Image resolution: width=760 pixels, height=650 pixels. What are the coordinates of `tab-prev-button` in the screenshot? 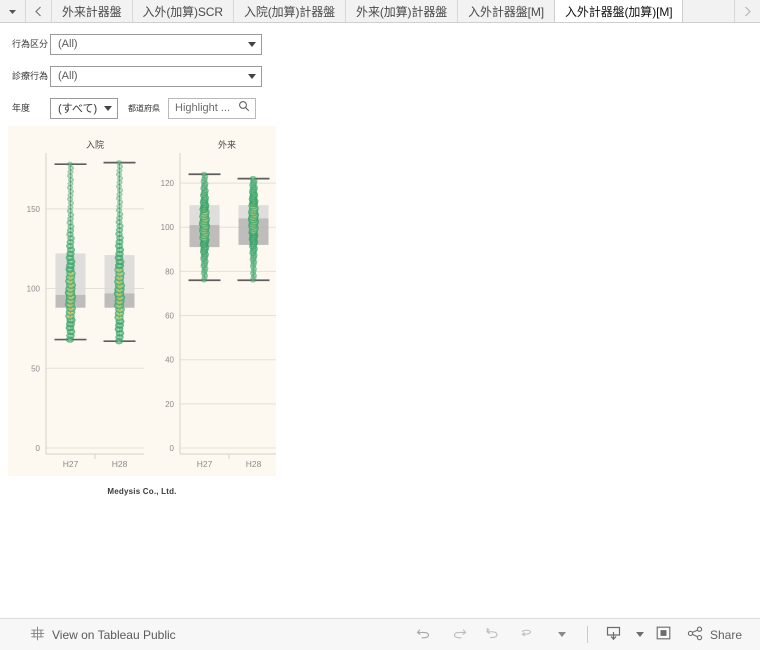 It's located at (39, 11).